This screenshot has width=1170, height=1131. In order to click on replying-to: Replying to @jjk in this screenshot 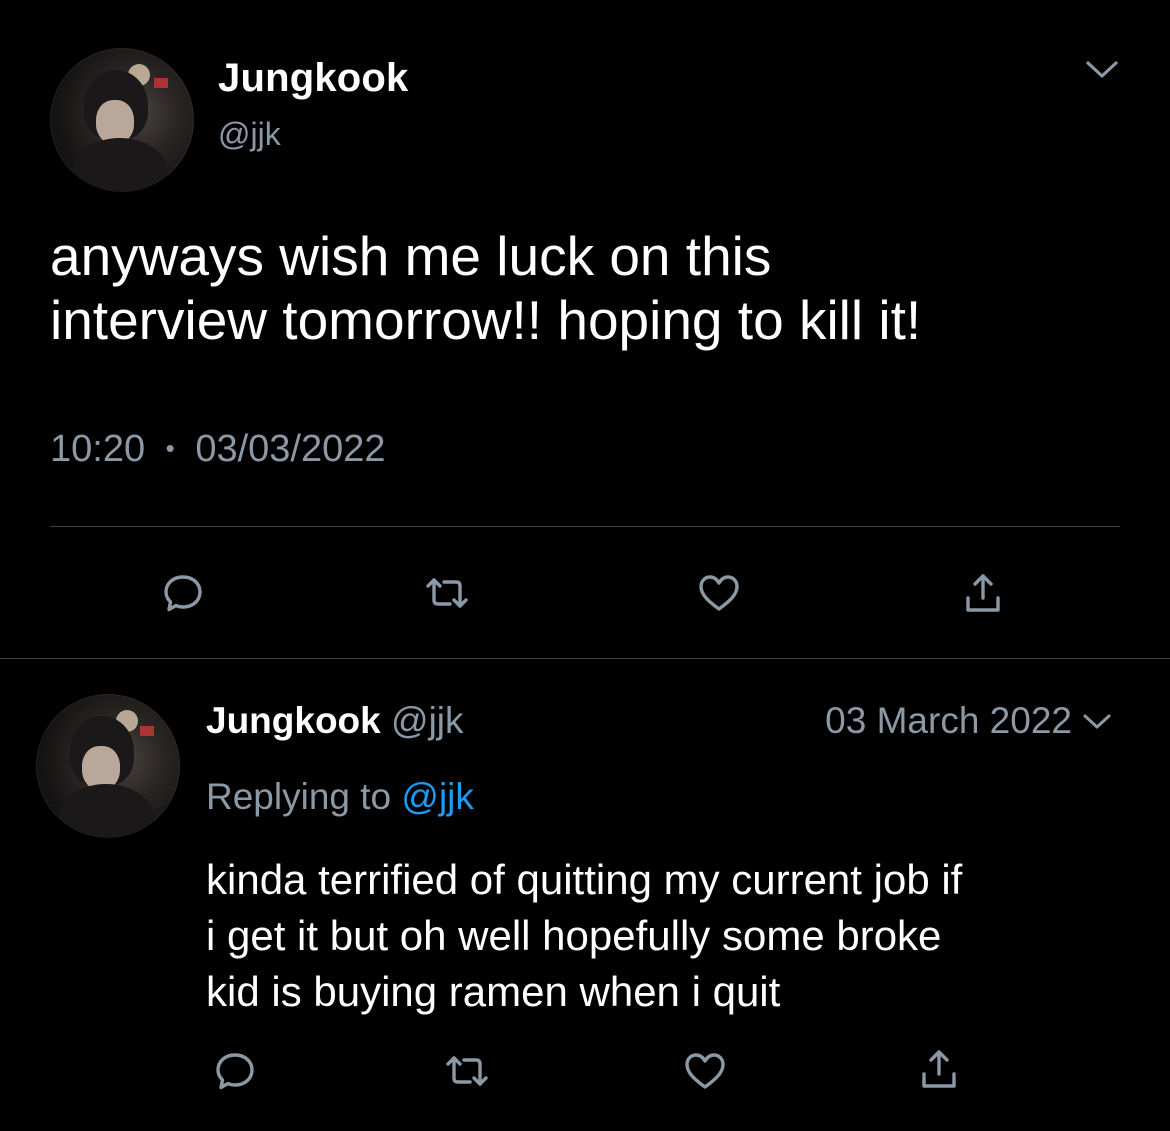, I will do `click(340, 797)`.